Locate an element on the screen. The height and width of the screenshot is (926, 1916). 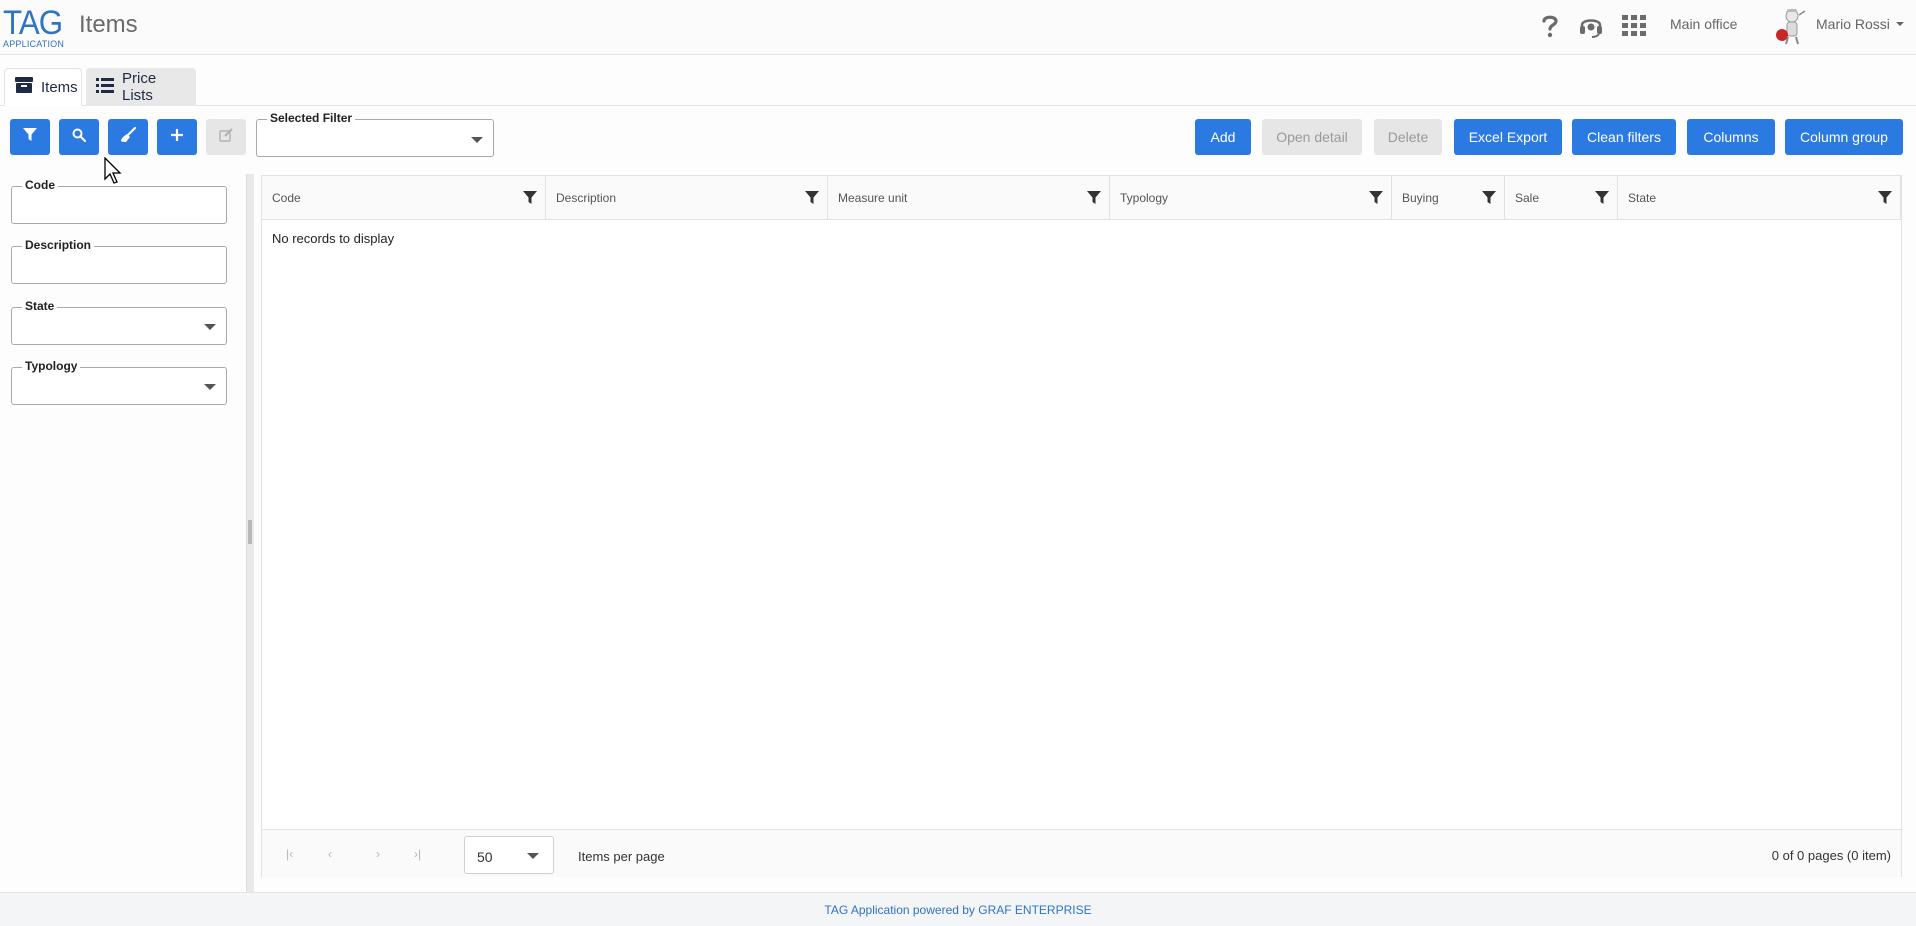
typology-select: Typology is located at coordinates (119, 382).